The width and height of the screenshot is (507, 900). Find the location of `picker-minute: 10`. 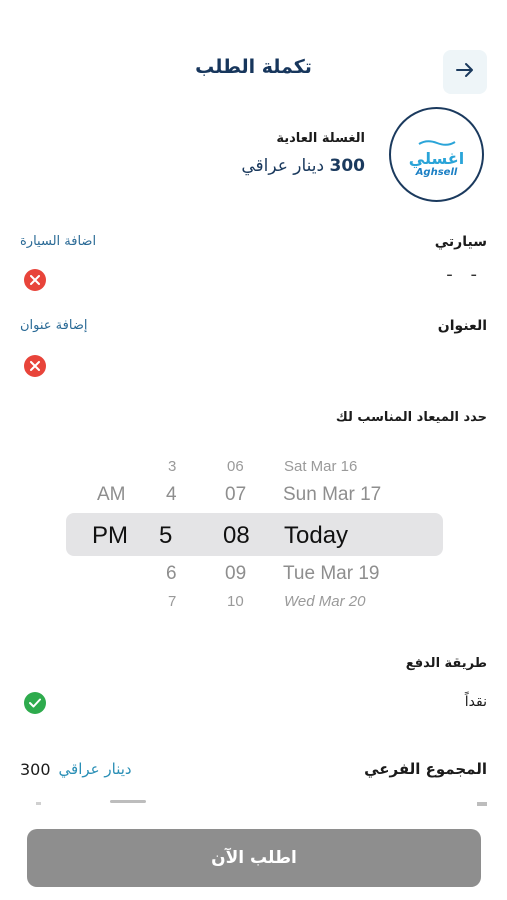

picker-minute: 10 is located at coordinates (235, 601).